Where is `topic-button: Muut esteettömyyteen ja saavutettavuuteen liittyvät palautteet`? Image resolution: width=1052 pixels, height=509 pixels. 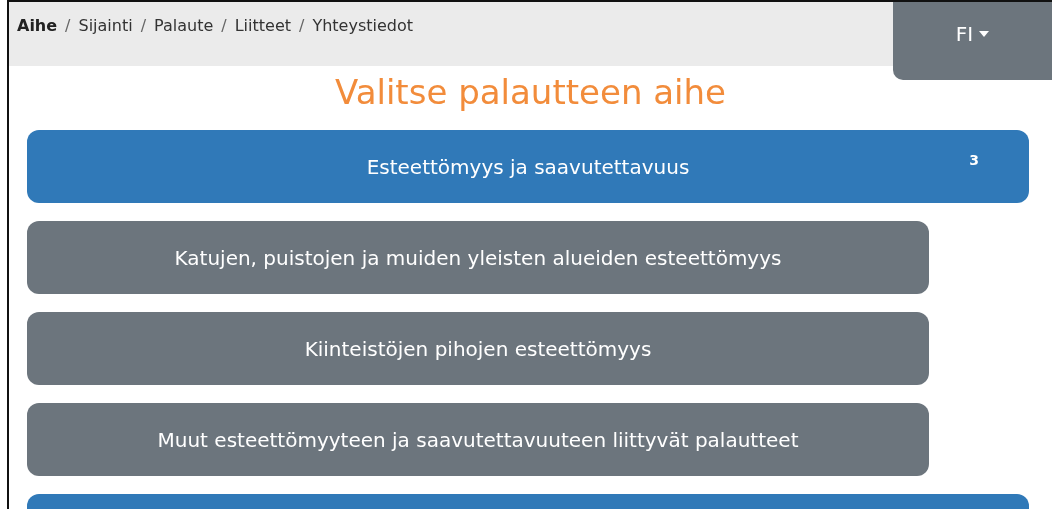
topic-button: Muut esteettömyyteen ja saavutettavuuteen liittyvät palautteet is located at coordinates (478, 439).